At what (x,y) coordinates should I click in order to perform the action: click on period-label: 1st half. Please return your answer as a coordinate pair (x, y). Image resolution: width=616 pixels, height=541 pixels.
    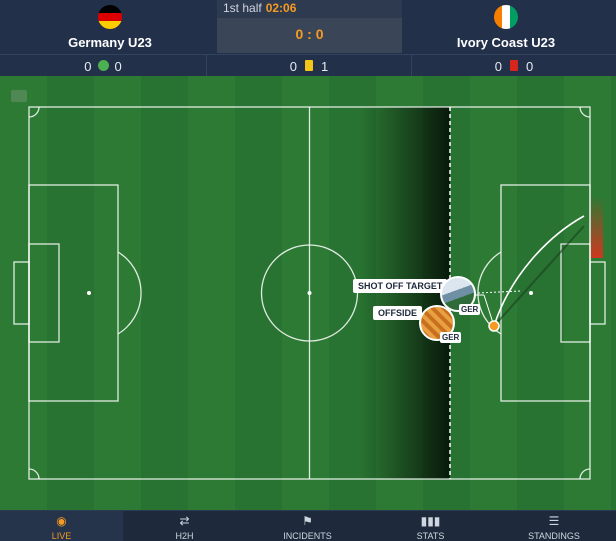
    Looking at the image, I should click on (242, 8).